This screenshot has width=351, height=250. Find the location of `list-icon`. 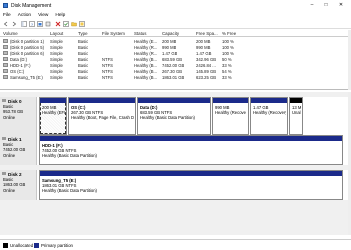

list-icon is located at coordinates (48, 24).